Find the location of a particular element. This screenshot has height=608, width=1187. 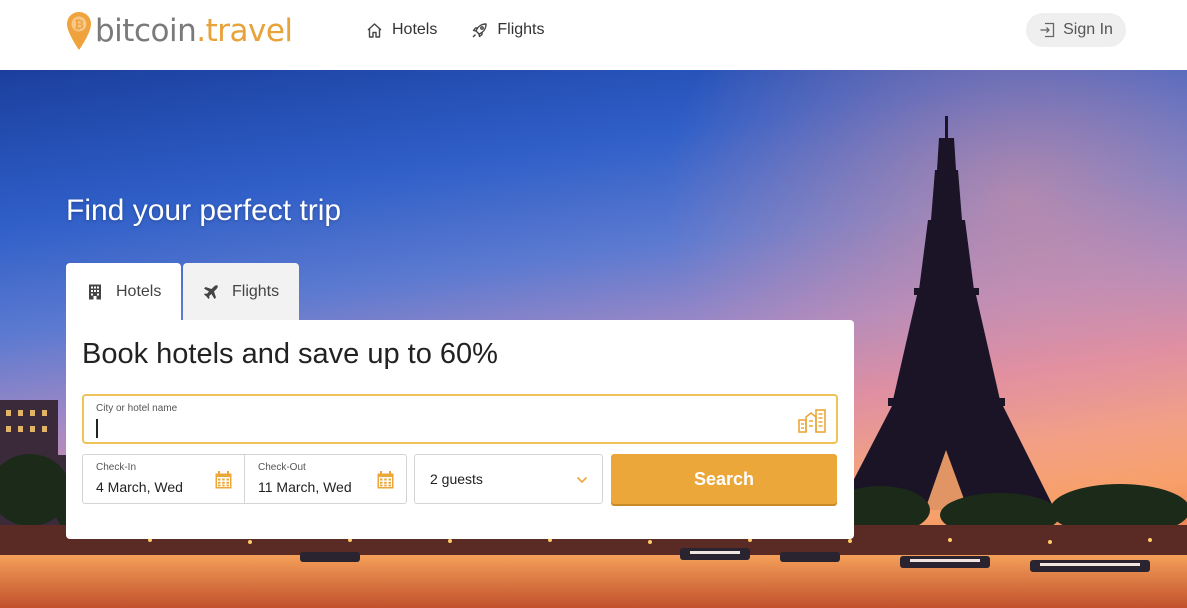

tab-flights-label: Flights is located at coordinates (256, 291).